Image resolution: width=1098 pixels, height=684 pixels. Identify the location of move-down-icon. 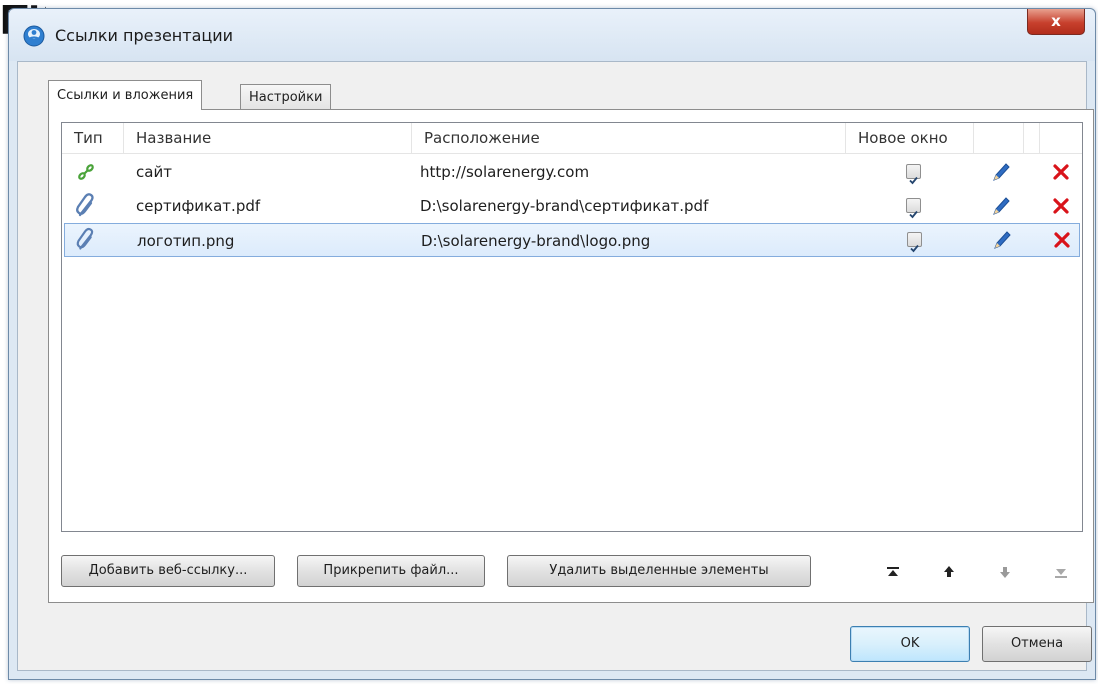
(1005, 572).